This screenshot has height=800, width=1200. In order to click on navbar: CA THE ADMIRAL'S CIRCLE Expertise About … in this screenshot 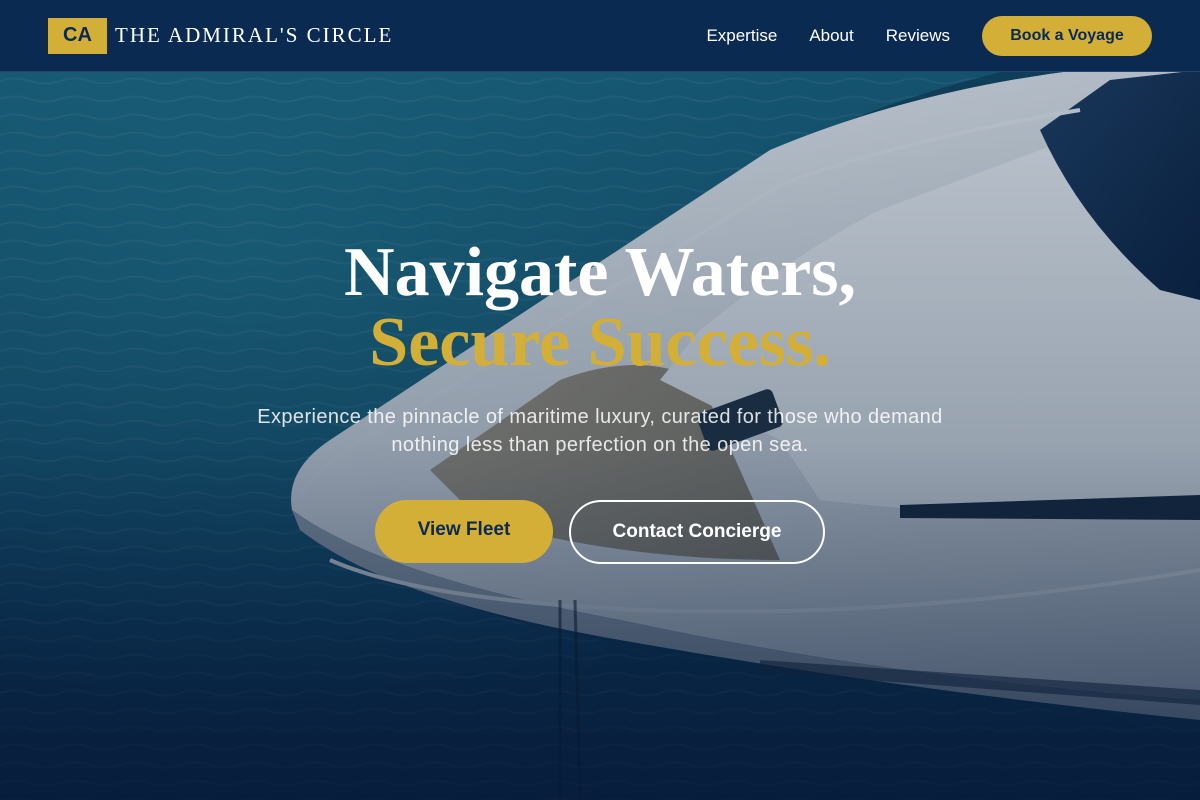, I will do `click(600, 36)`.